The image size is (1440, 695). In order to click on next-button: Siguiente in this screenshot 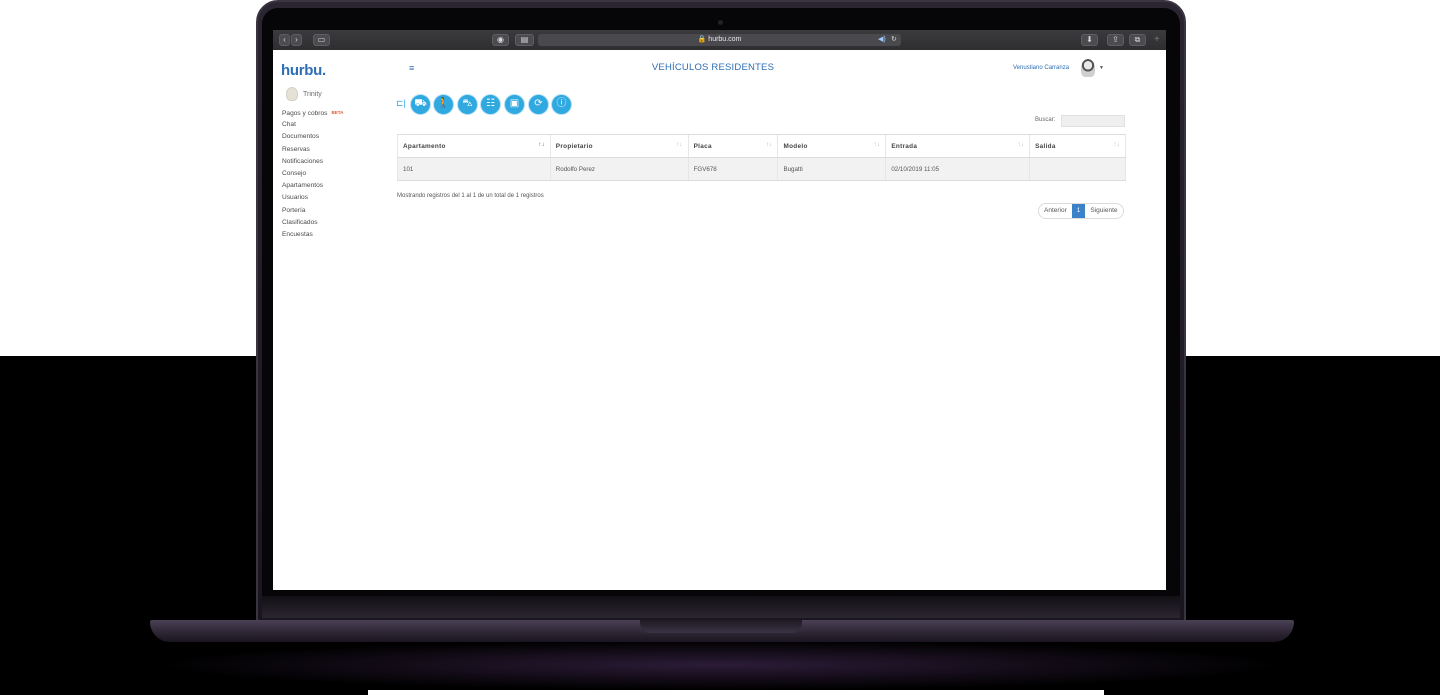, I will do `click(1103, 211)`.